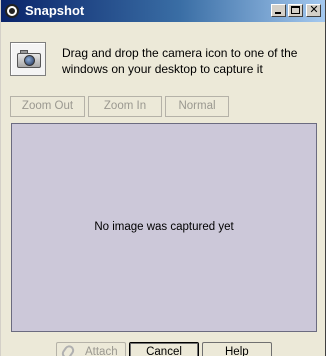  I want to click on title-bar: Snapshot ✕, so click(163, 11).